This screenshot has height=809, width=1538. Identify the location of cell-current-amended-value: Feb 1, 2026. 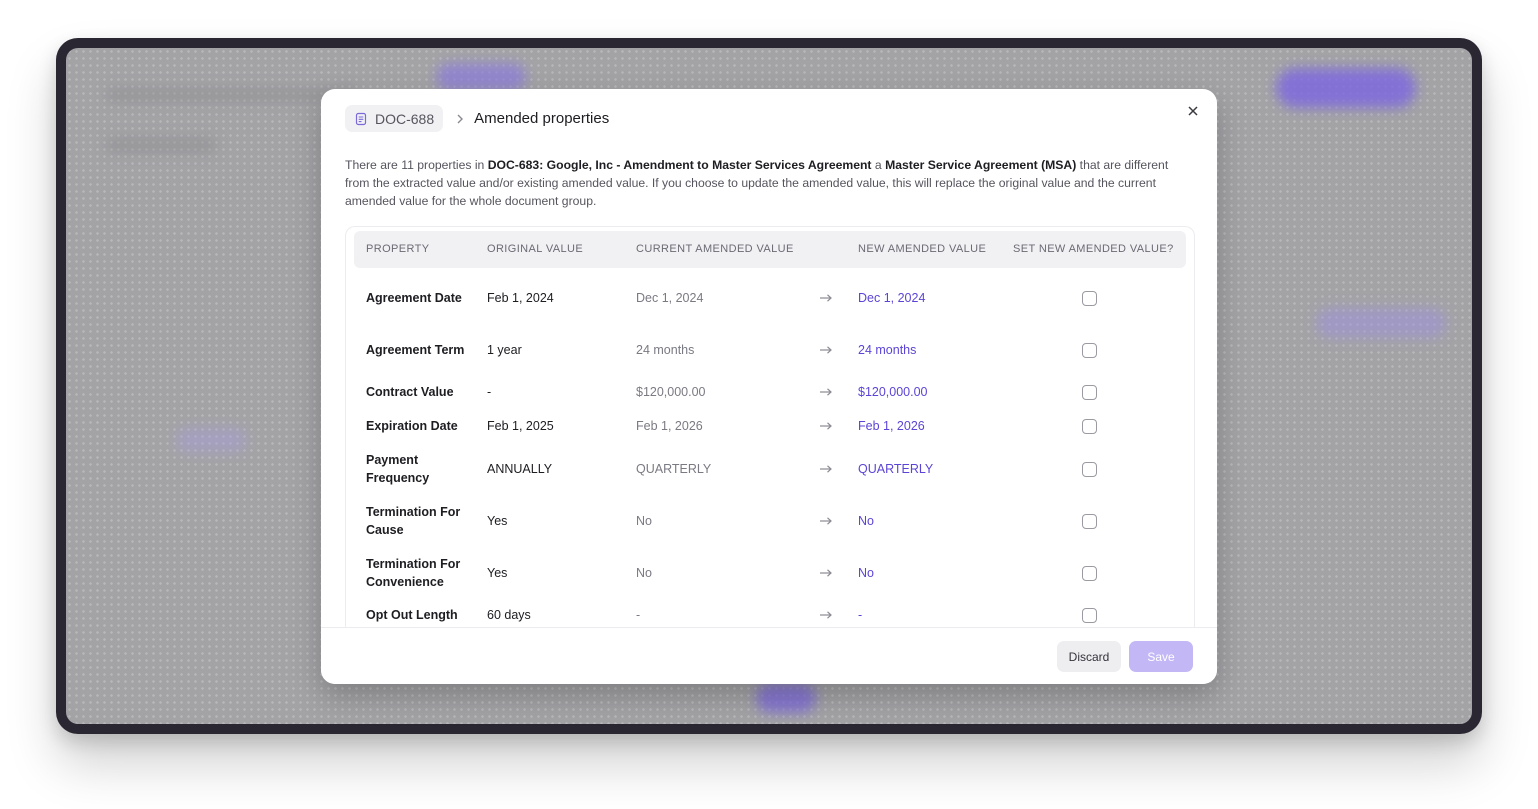
(669, 426).